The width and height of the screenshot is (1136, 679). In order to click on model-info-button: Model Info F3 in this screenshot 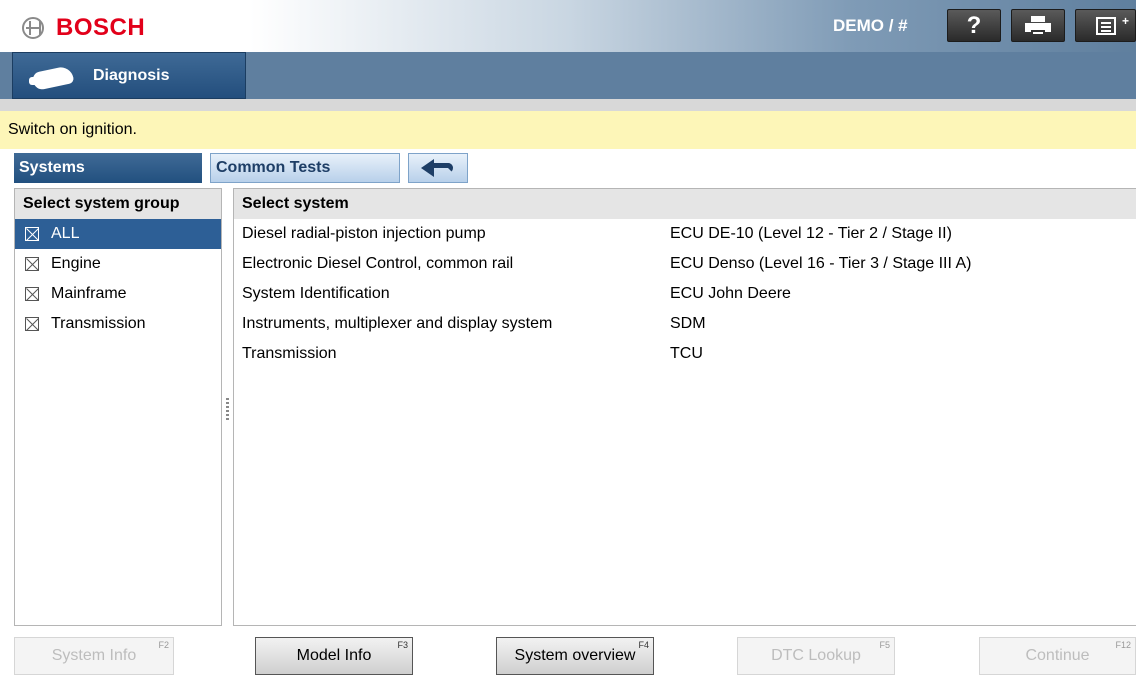, I will do `click(334, 656)`.